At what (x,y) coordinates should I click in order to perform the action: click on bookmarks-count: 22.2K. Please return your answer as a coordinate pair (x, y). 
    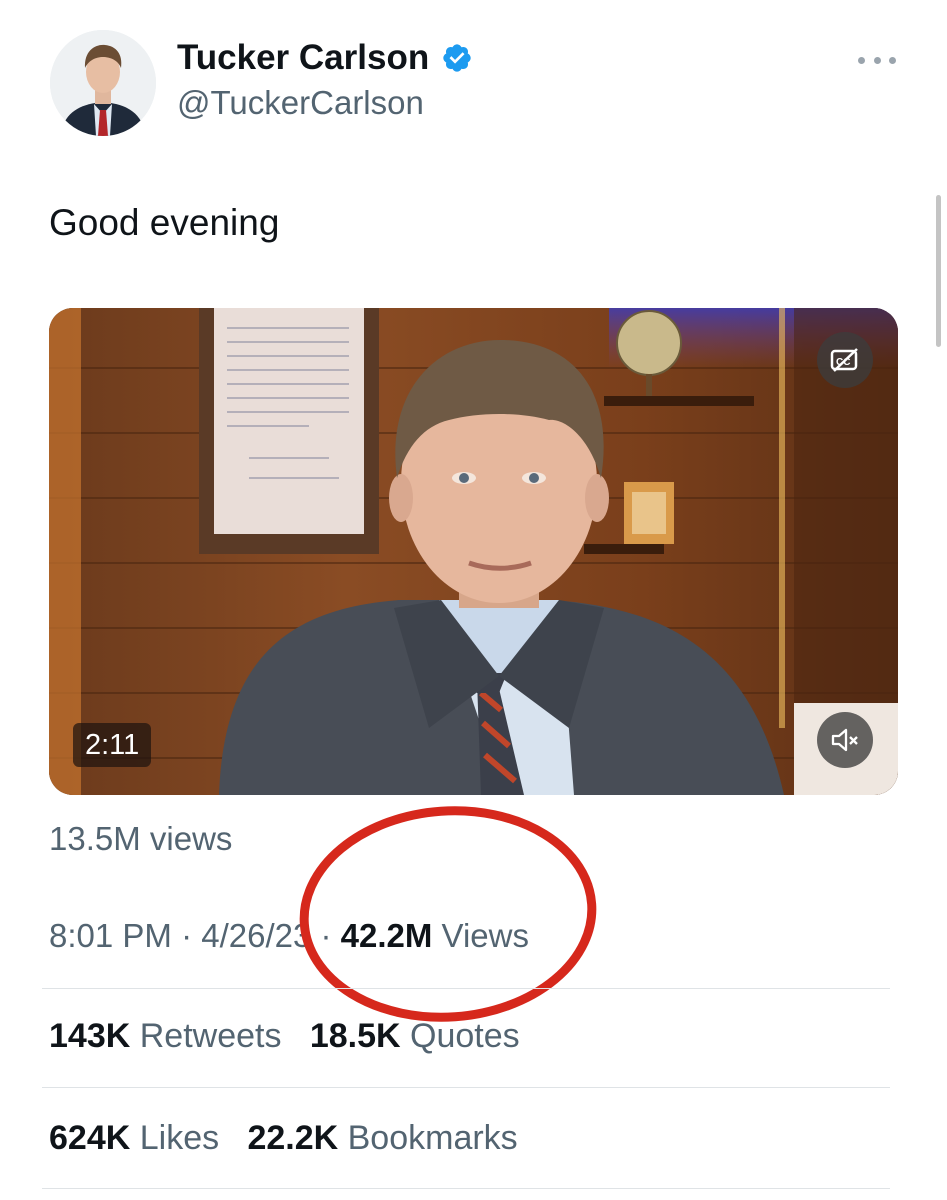
    Looking at the image, I should click on (293, 1138).